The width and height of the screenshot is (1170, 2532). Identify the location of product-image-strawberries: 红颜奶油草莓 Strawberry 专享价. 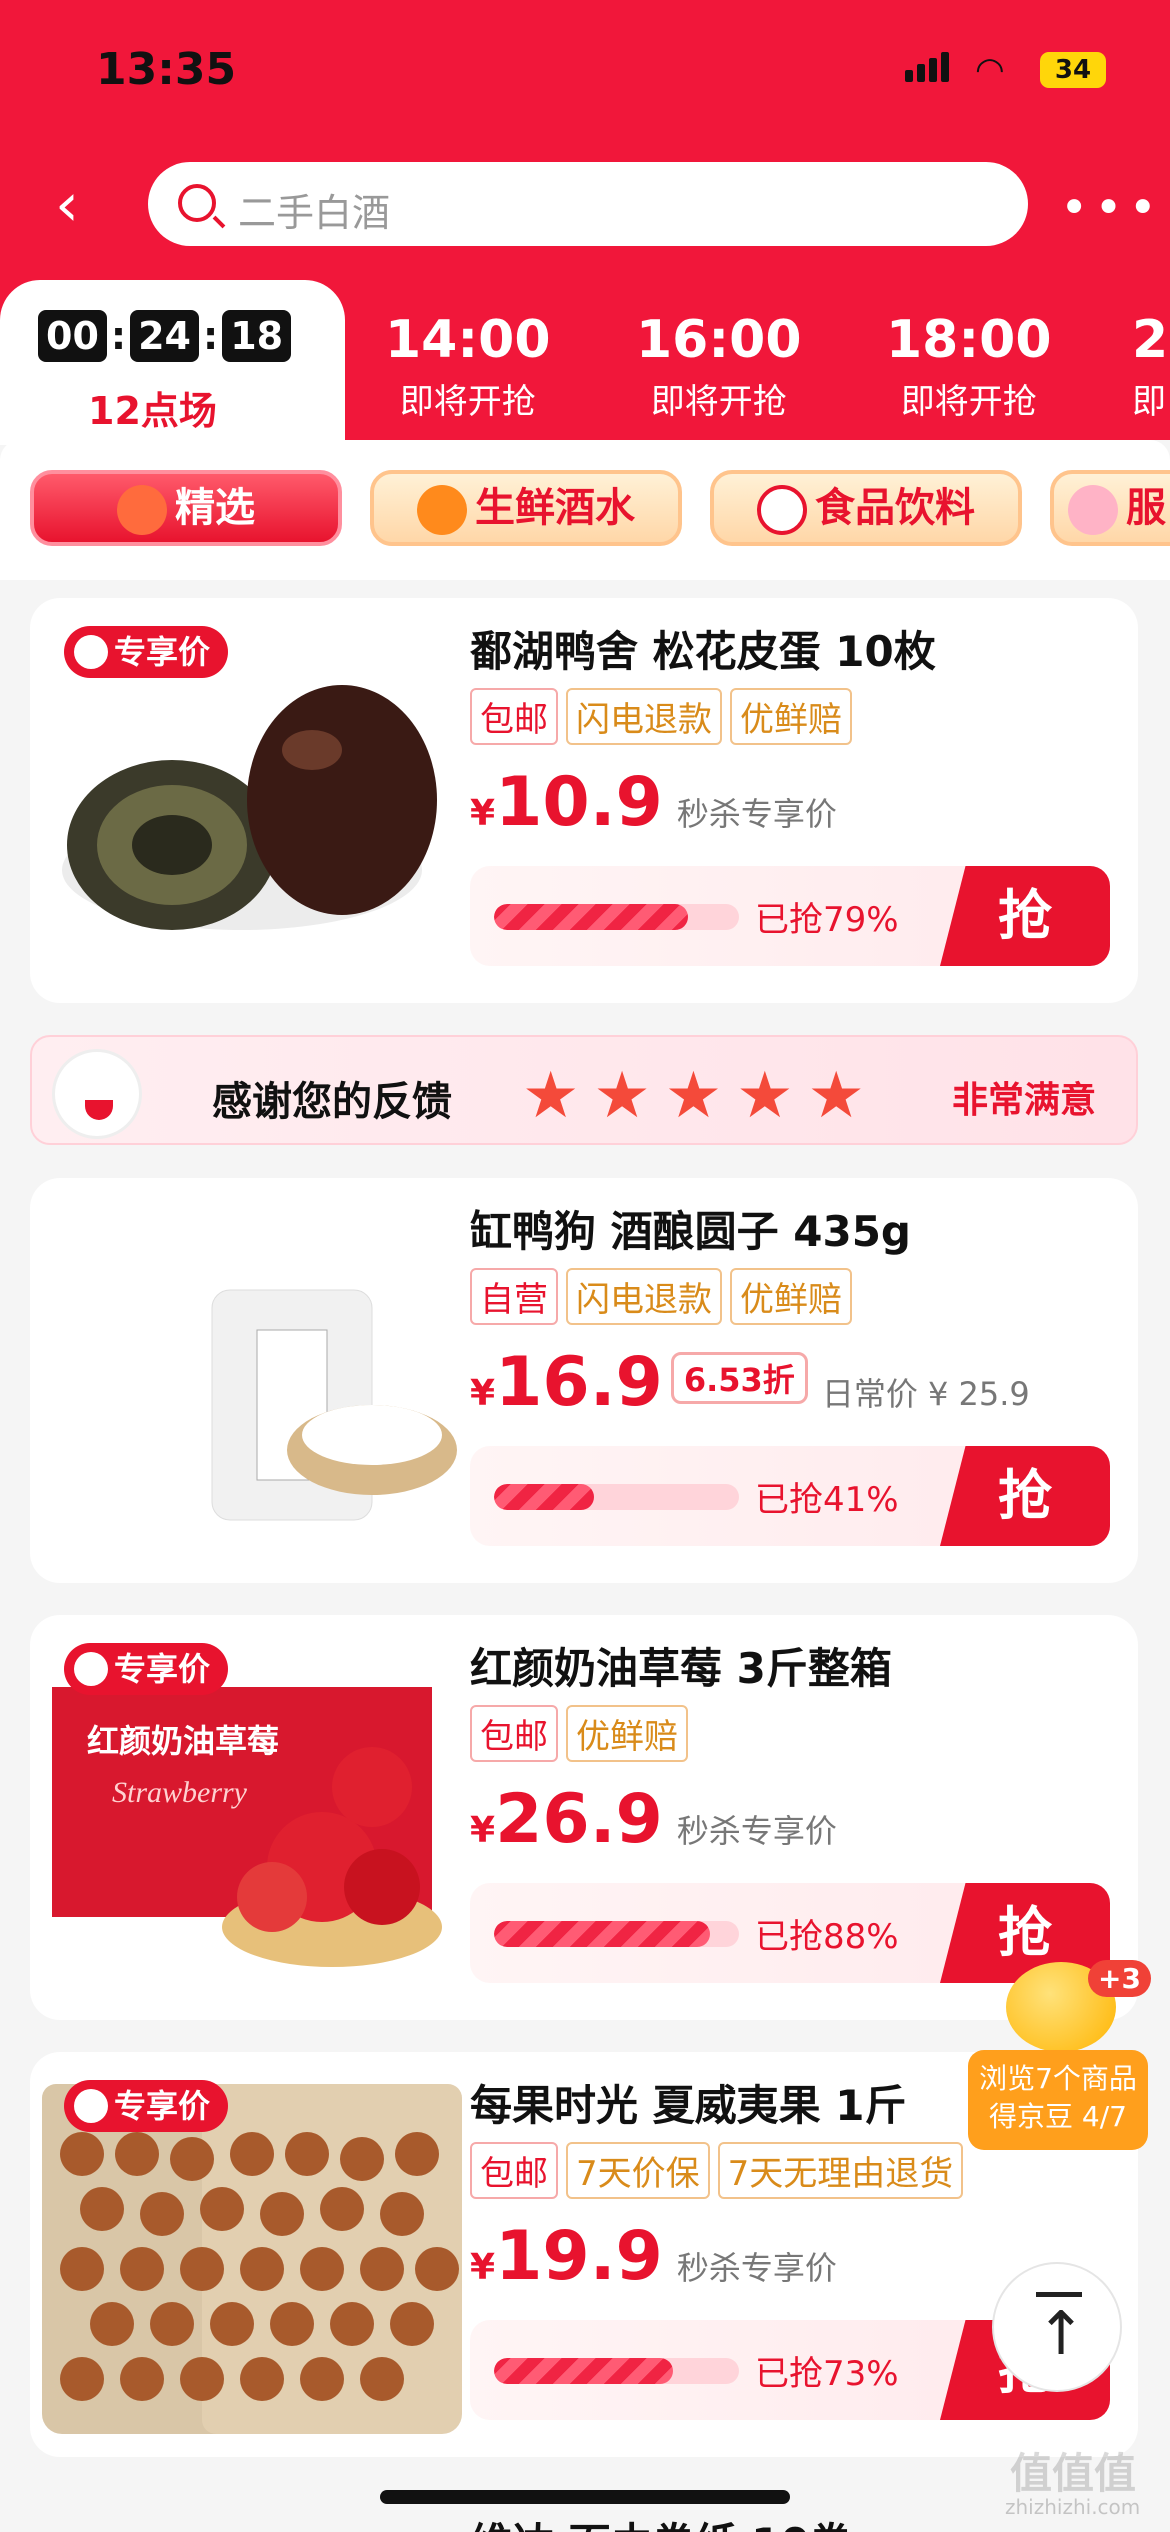
(252, 1812).